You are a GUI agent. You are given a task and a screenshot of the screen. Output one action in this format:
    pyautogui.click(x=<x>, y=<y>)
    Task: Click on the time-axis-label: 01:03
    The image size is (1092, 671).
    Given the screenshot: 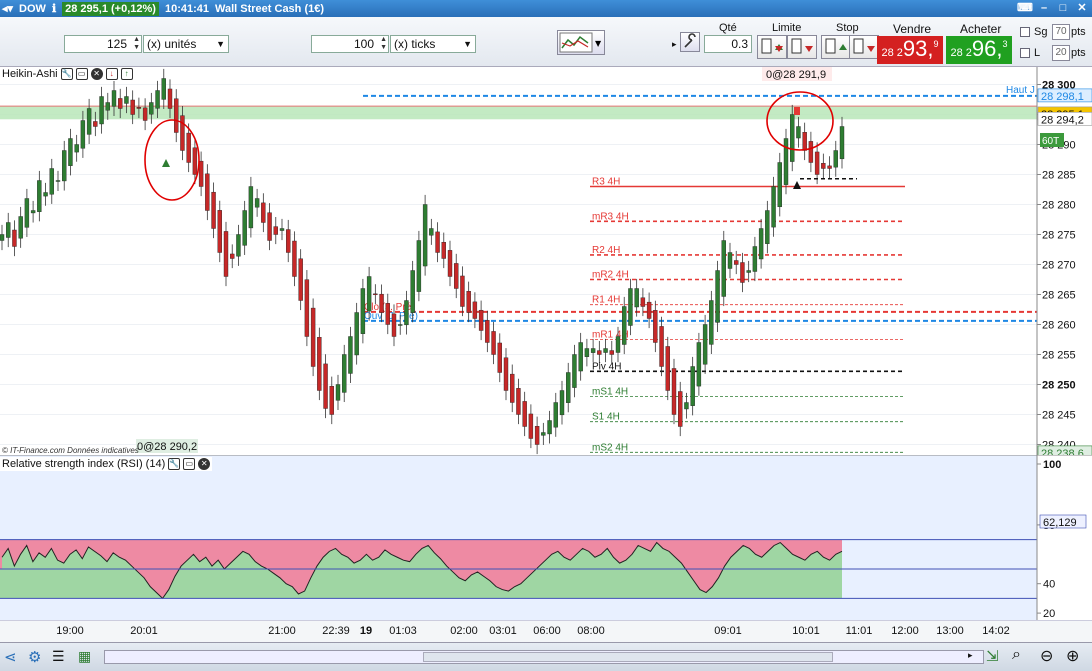 What is the action you would take?
    pyautogui.click(x=403, y=631)
    